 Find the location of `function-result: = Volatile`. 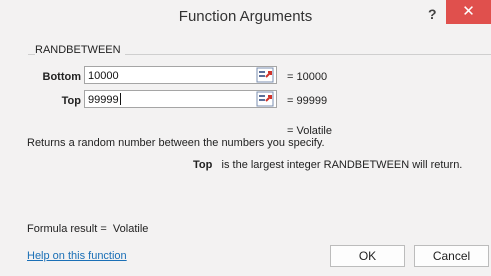

function-result: = Volatile is located at coordinates (309, 131).